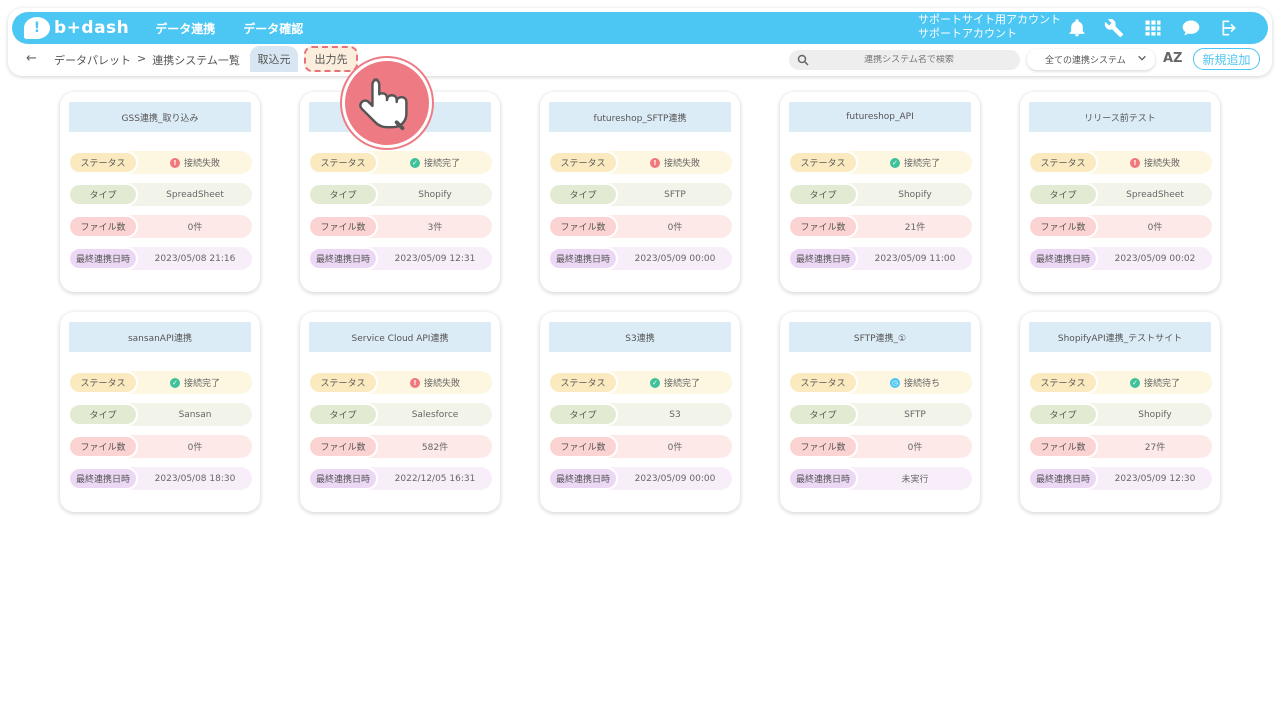 This screenshot has height=720, width=1280. What do you see at coordinates (1155, 478) in the screenshot?
I see `last-sync-value: 2023/05/09 12:30` at bounding box center [1155, 478].